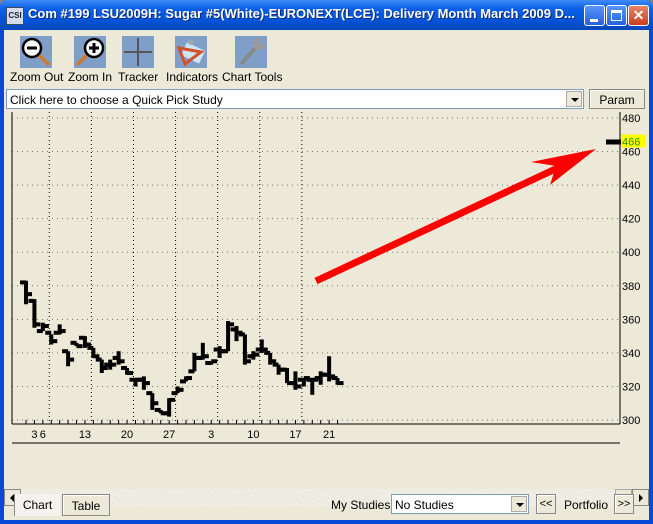  What do you see at coordinates (631, 421) in the screenshot?
I see `y-tick-label: 300` at bounding box center [631, 421].